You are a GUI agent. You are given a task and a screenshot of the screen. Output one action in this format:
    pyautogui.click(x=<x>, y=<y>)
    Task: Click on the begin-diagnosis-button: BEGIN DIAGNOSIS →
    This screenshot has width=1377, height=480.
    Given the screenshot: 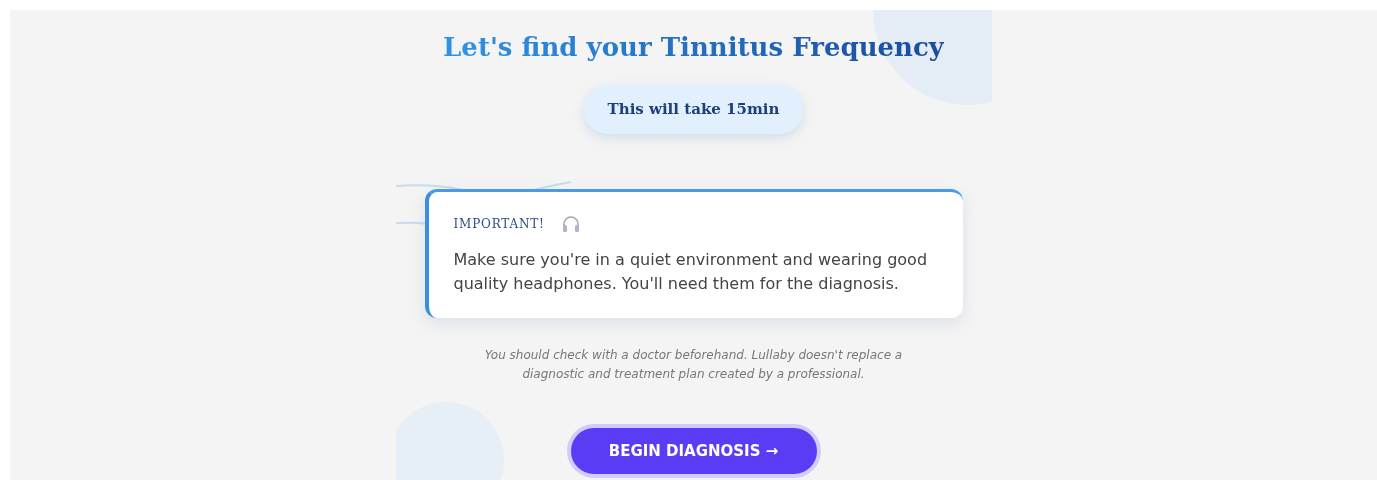 What is the action you would take?
    pyautogui.click(x=693, y=451)
    